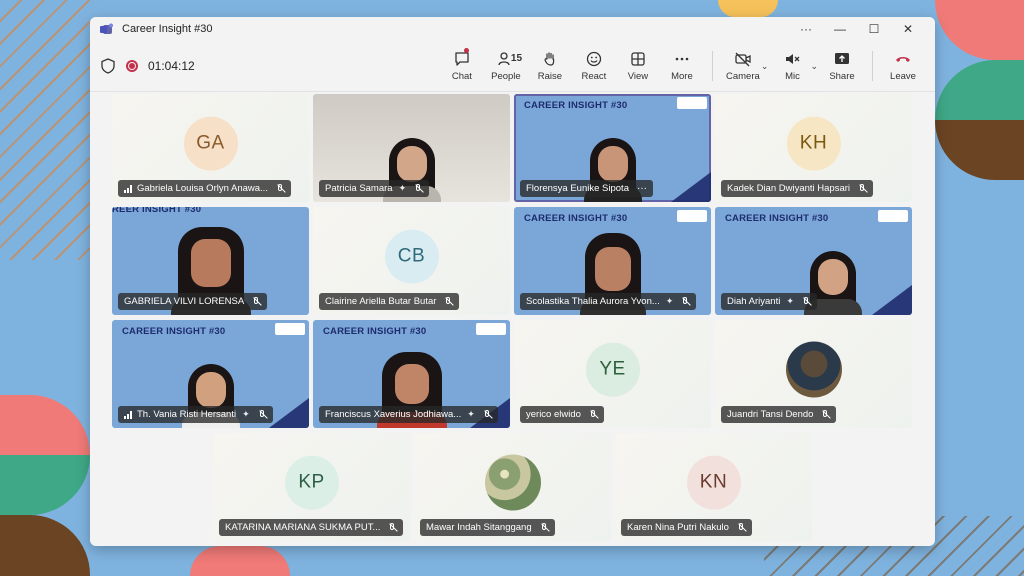 The image size is (1024, 576). I want to click on camera-button: Camera, so click(743, 66).